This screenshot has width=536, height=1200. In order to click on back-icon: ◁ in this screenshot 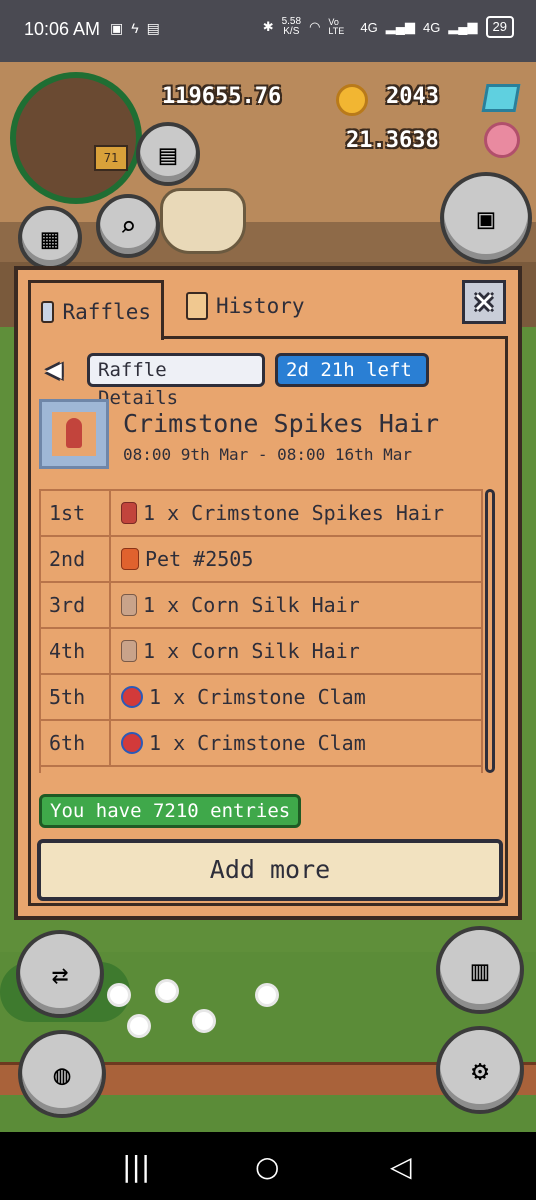, I will do `click(401, 1166)`.